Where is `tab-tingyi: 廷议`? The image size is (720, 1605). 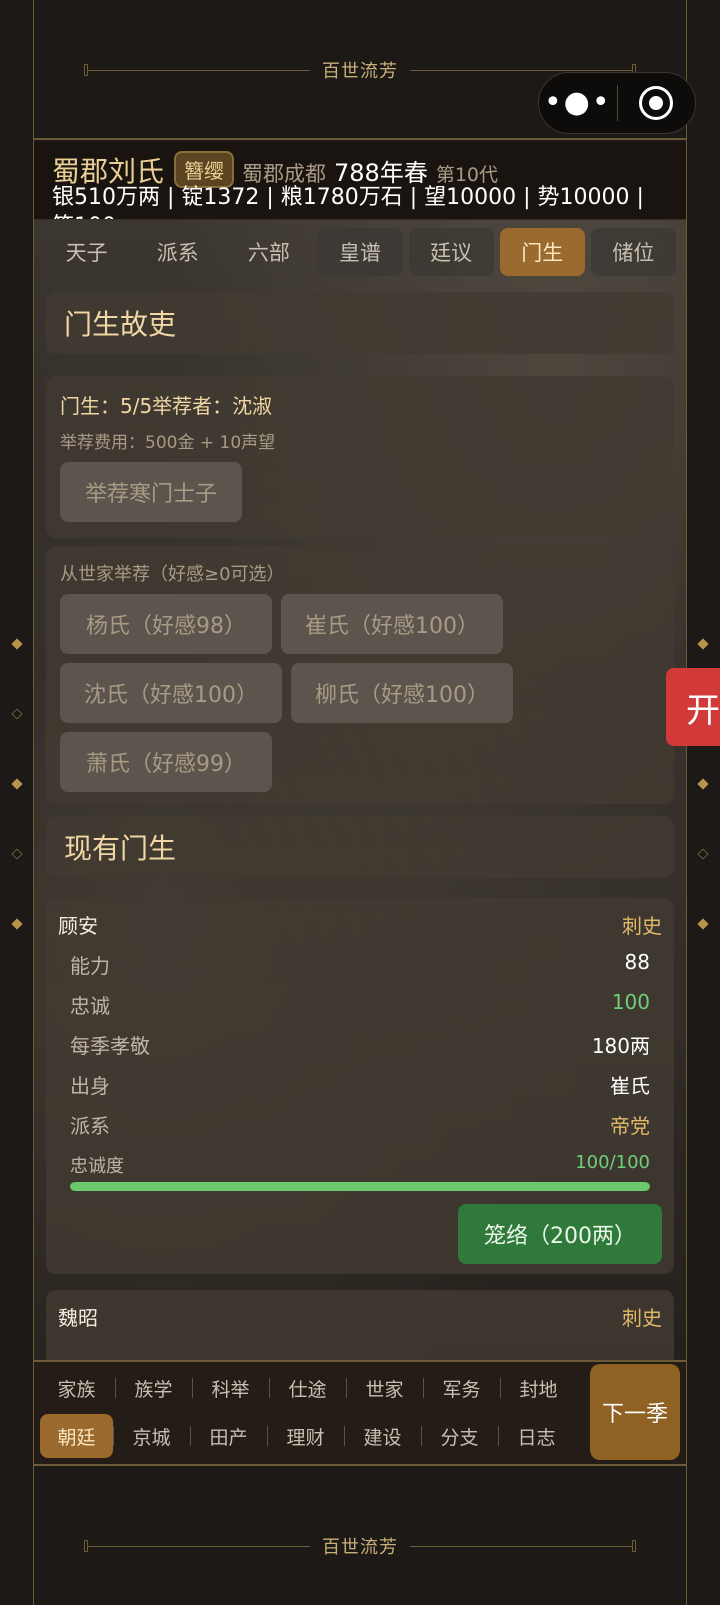
tab-tingyi: 廷议 is located at coordinates (451, 252).